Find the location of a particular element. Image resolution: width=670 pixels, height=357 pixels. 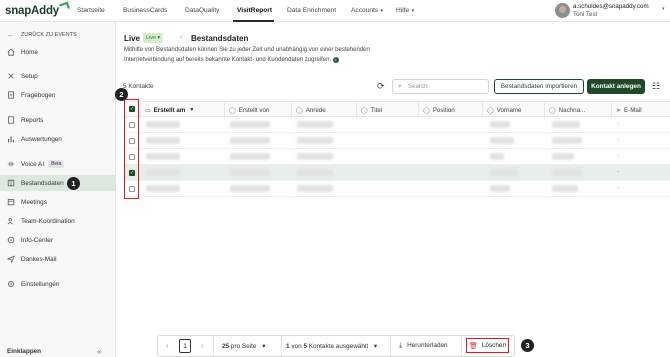

download-button: ⤓ Herunterladen is located at coordinates (423, 346).